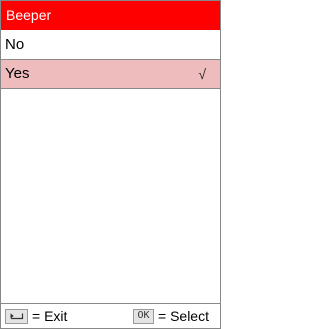  I want to click on back-arrow-icon, so click(16, 316).